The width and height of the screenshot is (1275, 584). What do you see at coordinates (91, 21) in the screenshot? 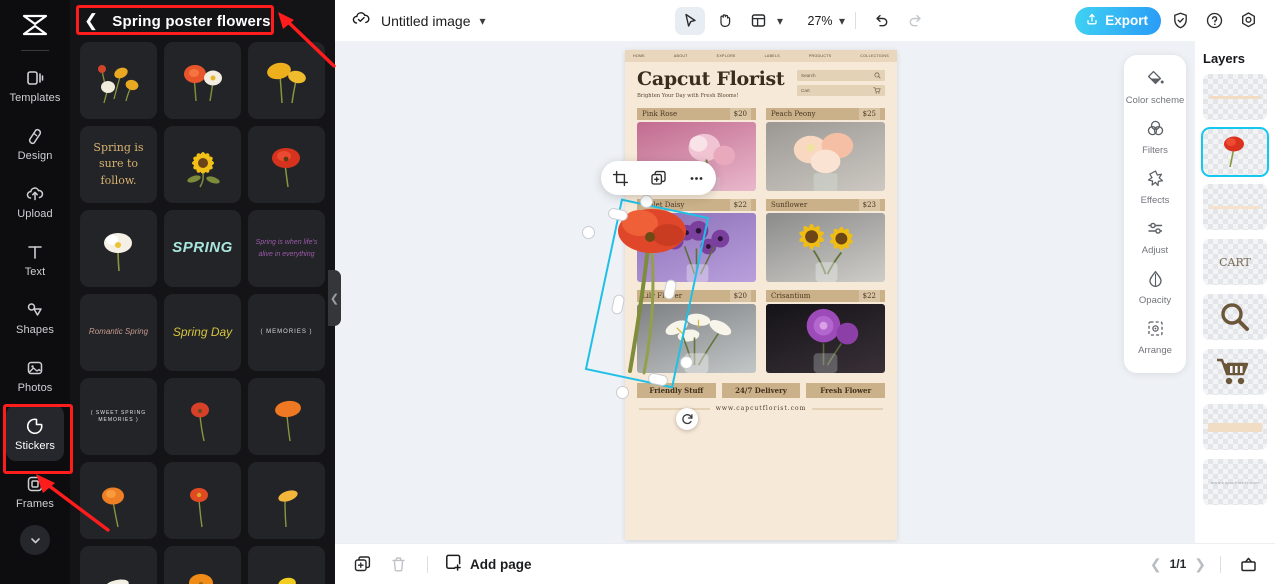
I see `chevron-left-icon: ❮` at bounding box center [91, 21].